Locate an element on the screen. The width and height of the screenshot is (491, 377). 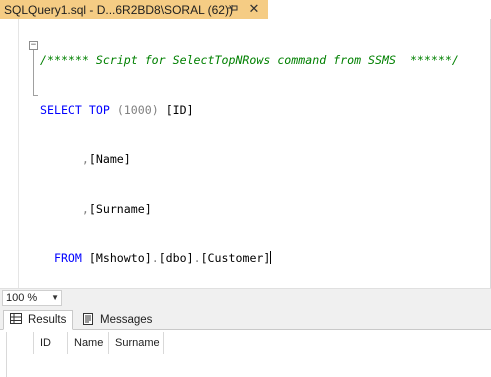
sql-table: [Customer] is located at coordinates (235, 258).